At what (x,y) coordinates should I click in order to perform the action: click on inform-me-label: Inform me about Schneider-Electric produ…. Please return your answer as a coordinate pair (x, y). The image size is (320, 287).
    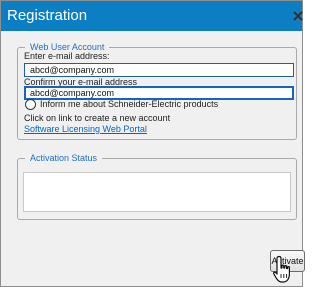
    Looking at the image, I should click on (129, 104).